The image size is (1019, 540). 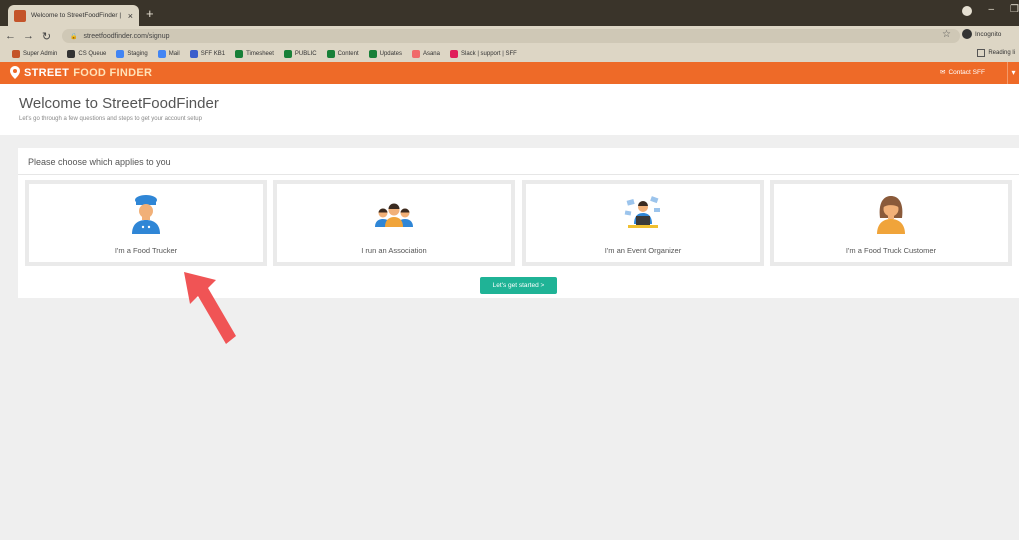 I want to click on option-label: I run an Association, so click(x=394, y=250).